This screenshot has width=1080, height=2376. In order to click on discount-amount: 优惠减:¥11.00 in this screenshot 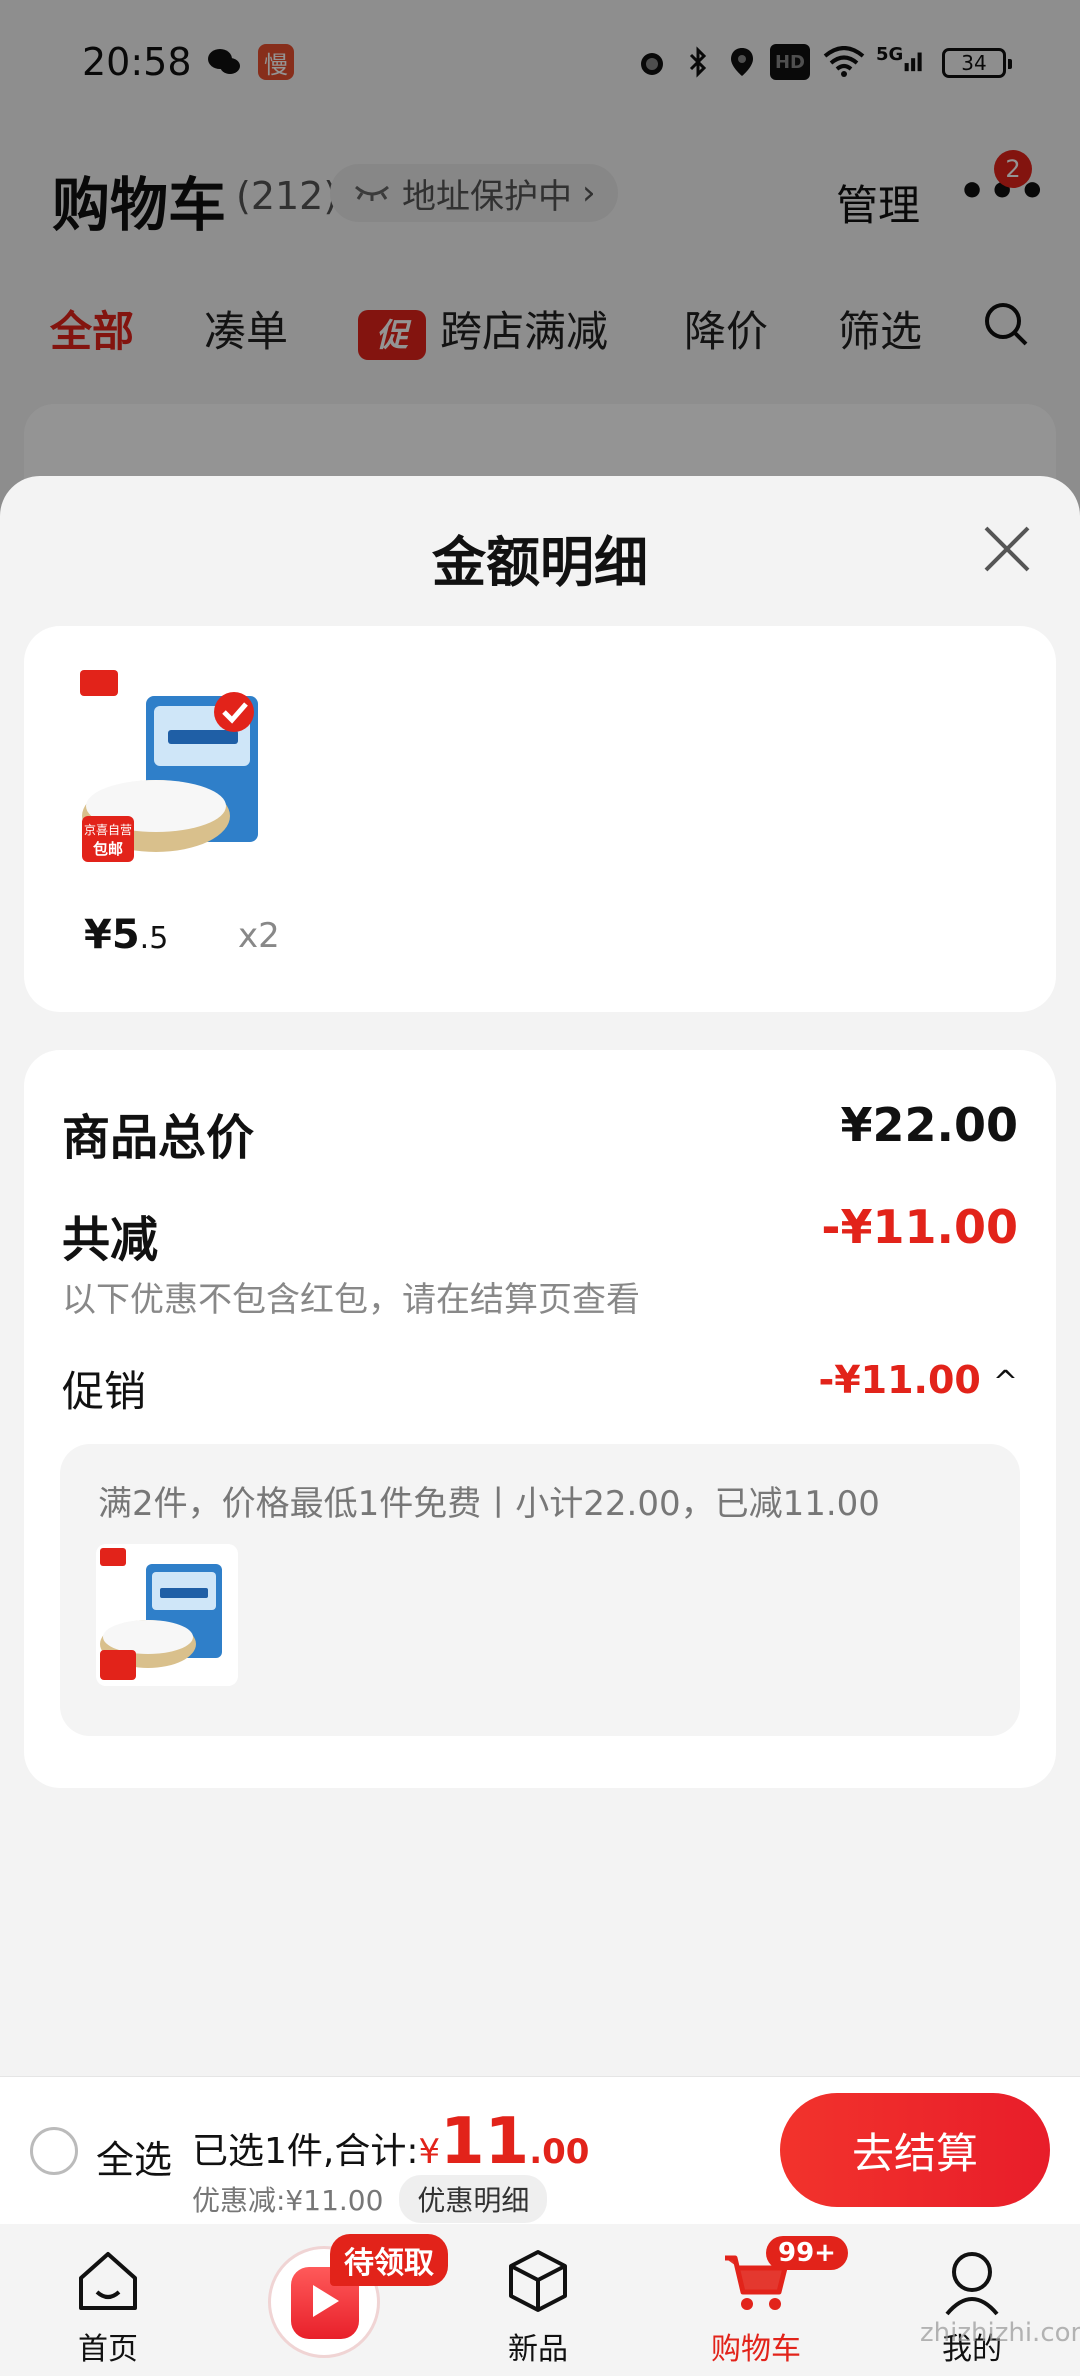, I will do `click(288, 2200)`.